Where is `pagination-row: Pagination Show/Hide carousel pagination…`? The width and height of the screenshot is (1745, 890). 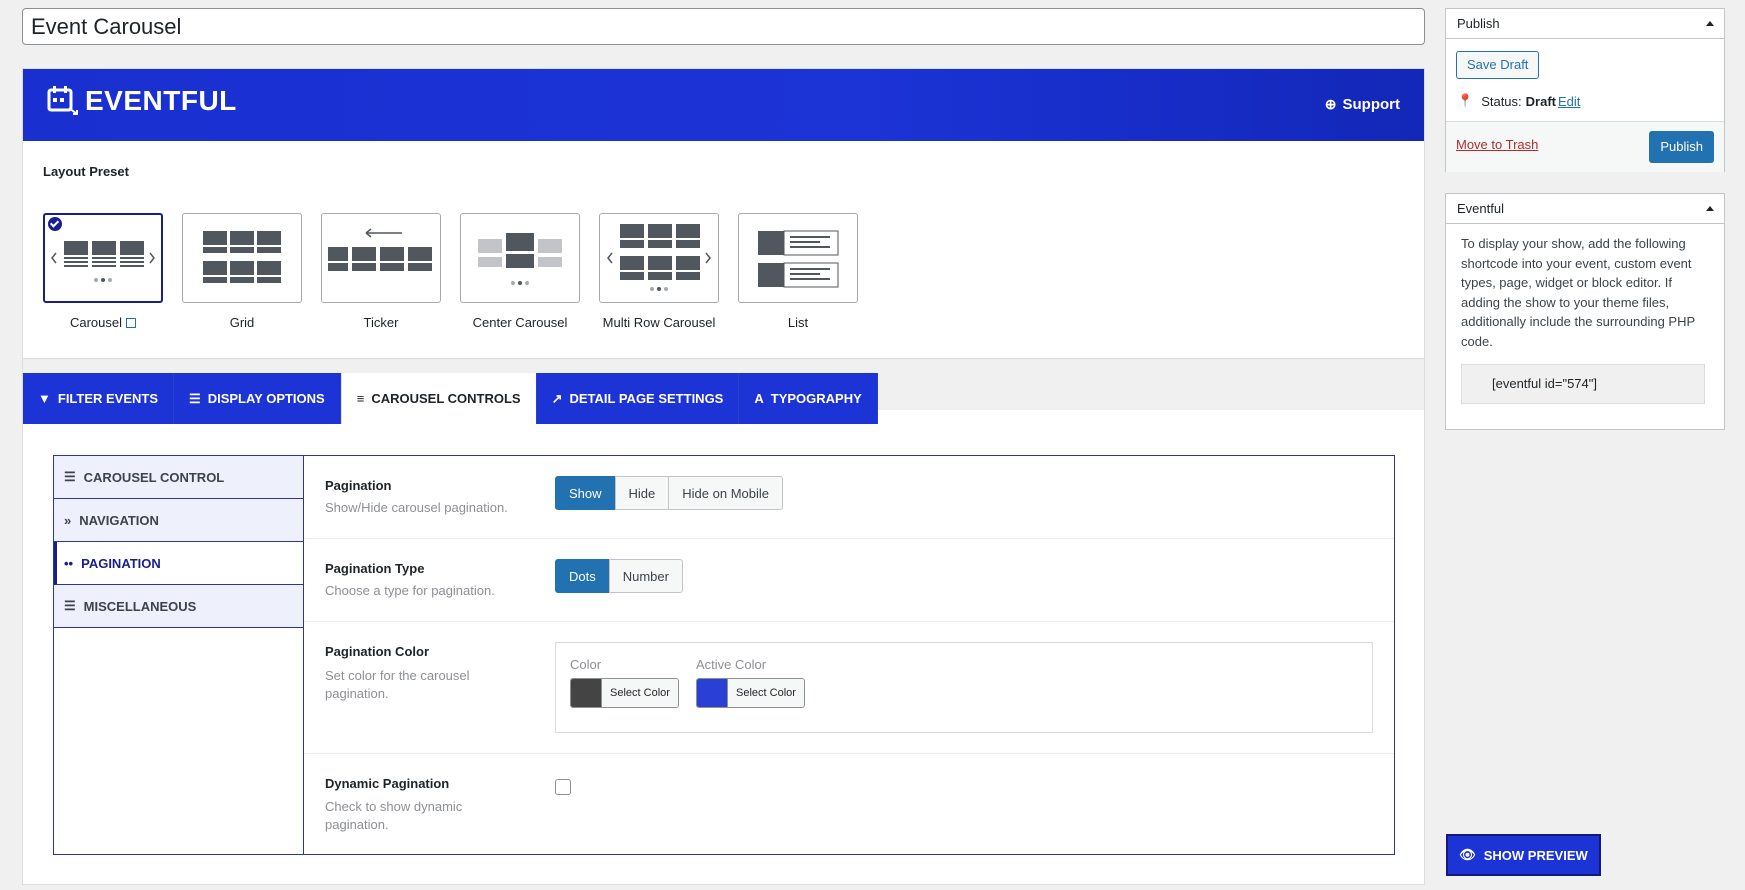
pagination-row: Pagination Show/Hide carousel pagination… is located at coordinates (849, 497).